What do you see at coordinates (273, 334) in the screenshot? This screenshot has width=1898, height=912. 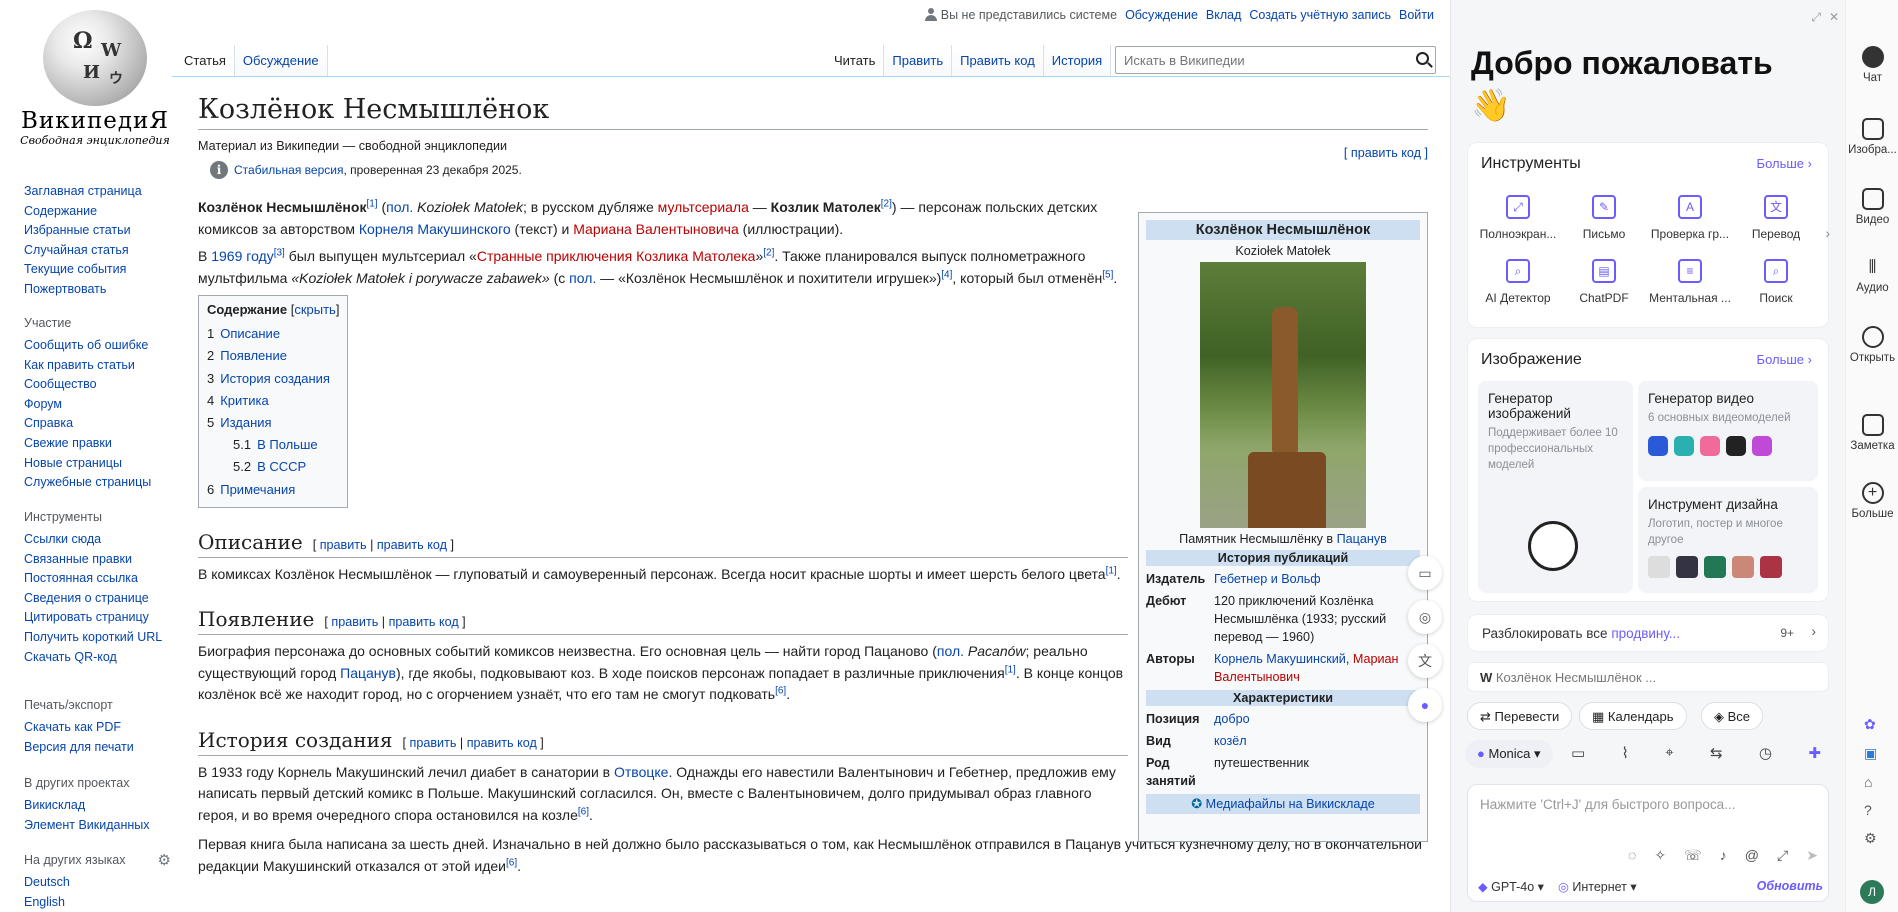 I see `toc-item: 1 Описание` at bounding box center [273, 334].